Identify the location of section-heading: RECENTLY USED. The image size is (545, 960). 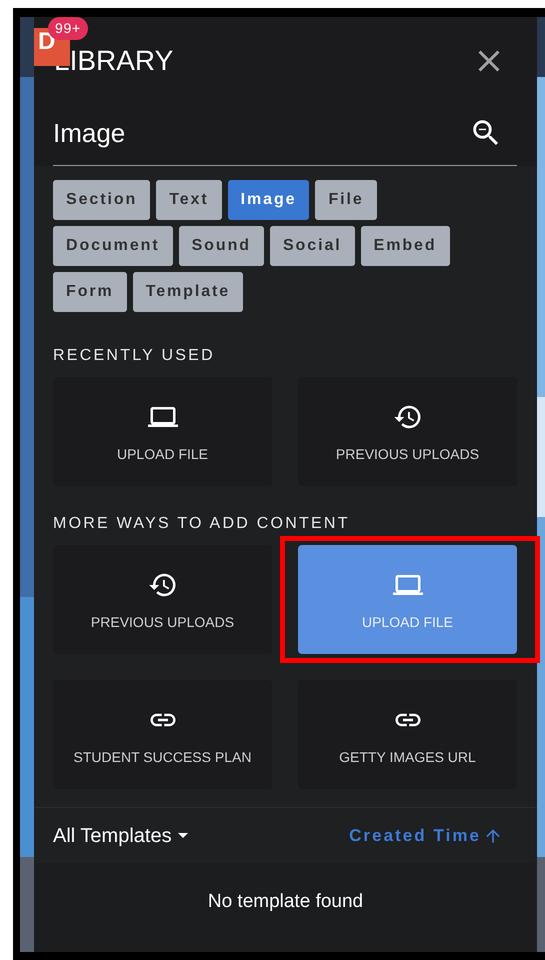
(134, 356).